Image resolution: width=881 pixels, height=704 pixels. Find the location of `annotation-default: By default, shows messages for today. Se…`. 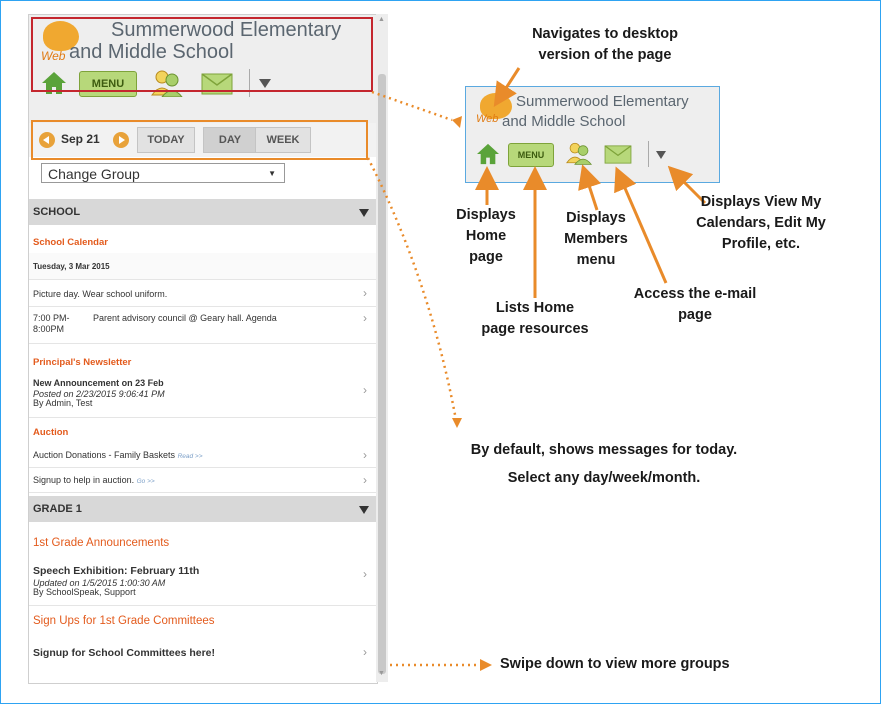

annotation-default: By default, shows messages for today. Se… is located at coordinates (604, 464).